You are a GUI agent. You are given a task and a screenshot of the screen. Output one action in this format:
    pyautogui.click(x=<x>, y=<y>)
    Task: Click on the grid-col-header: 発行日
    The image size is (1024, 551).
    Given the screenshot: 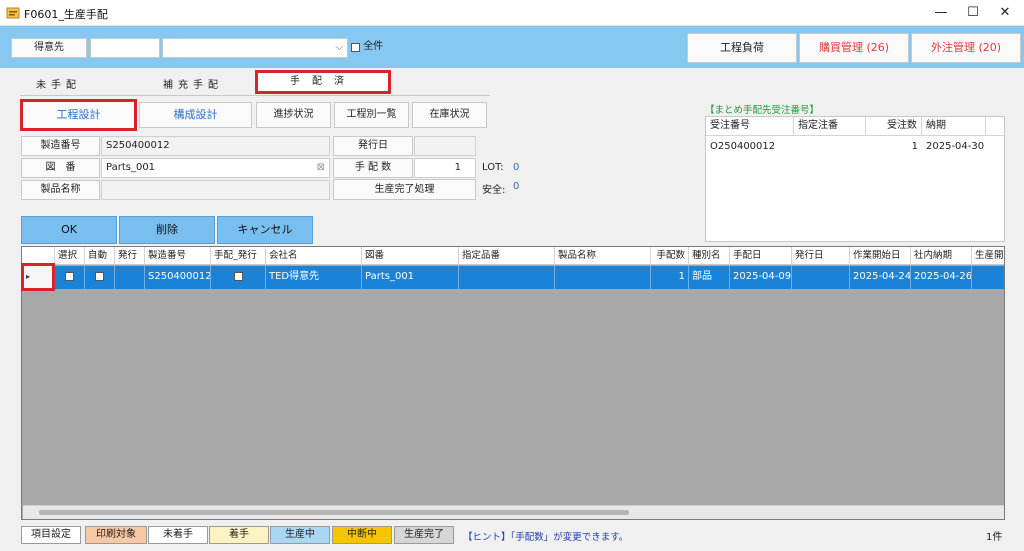 What is the action you would take?
    pyautogui.click(x=821, y=256)
    